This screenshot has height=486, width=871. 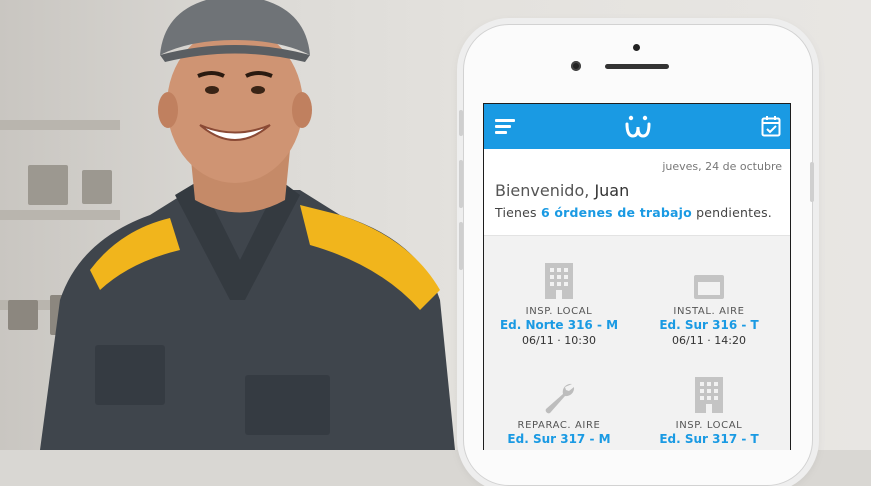 What do you see at coordinates (709, 287) in the screenshot?
I see `air-unit-icon` at bounding box center [709, 287].